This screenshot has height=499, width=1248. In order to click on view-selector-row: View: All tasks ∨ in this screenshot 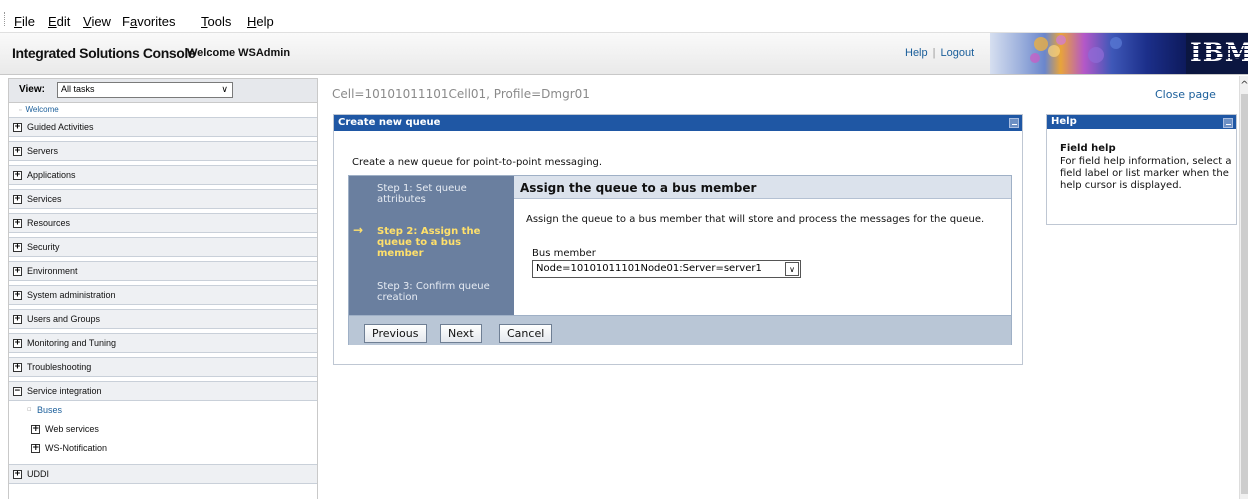, I will do `click(163, 91)`.